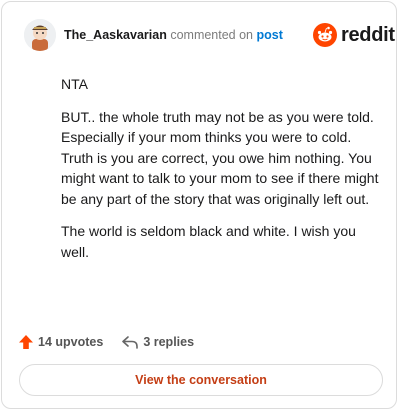 This screenshot has width=400, height=412. I want to click on action-text: commented on, so click(212, 35).